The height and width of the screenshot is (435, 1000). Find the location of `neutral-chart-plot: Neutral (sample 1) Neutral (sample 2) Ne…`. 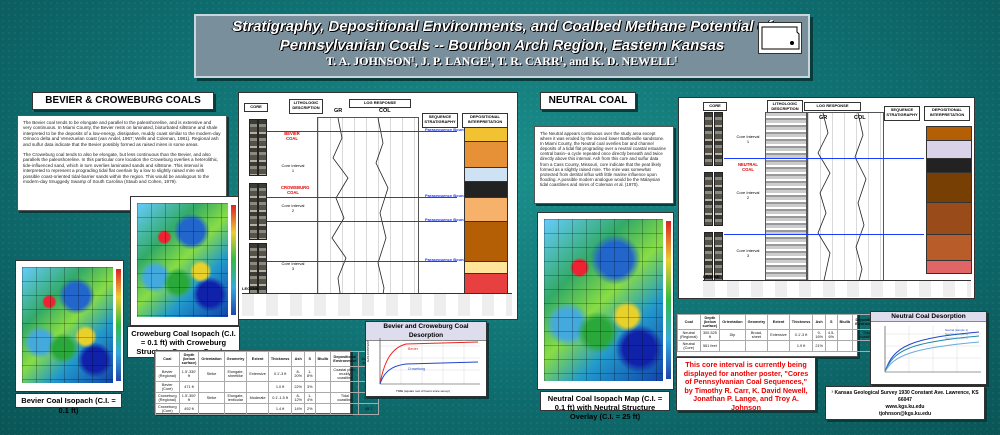

neutral-chart-plot: Neutral (sample 1) Neutral (sample 2) Ne… is located at coordinates (932, 349).